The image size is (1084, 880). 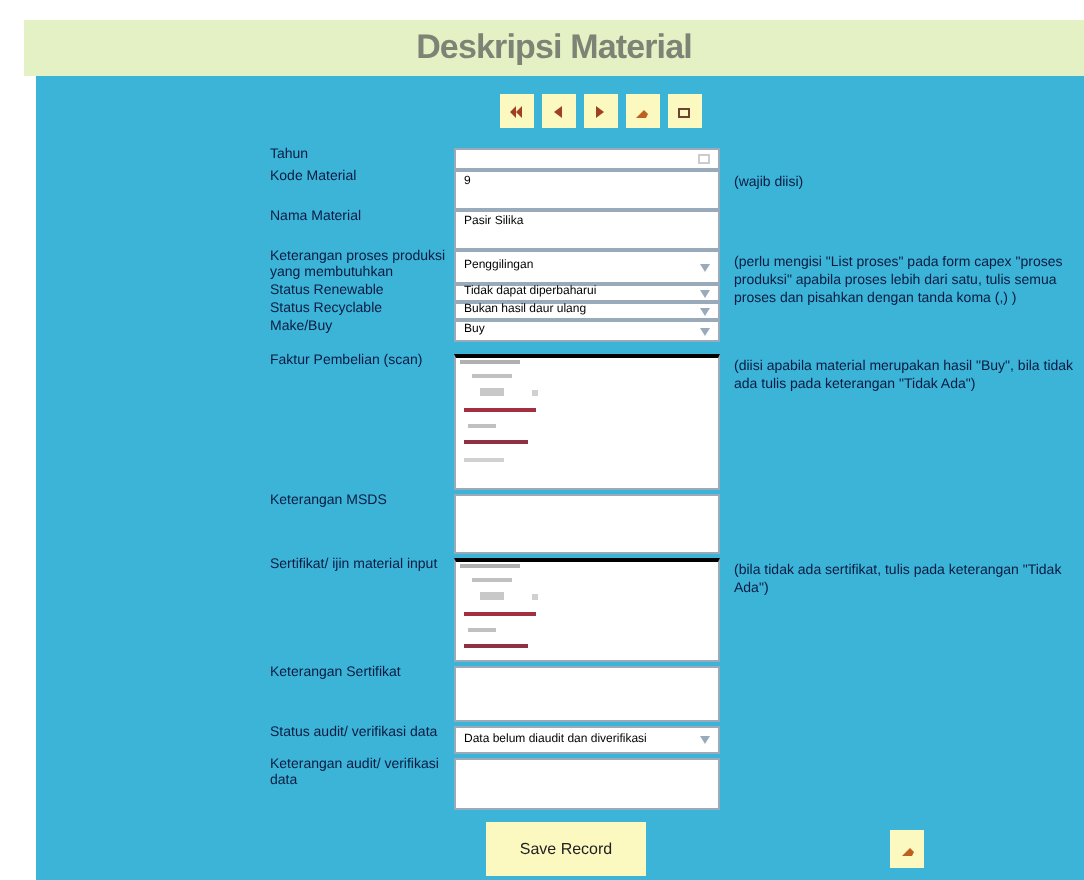 I want to click on previous-icon, so click(x=558, y=111).